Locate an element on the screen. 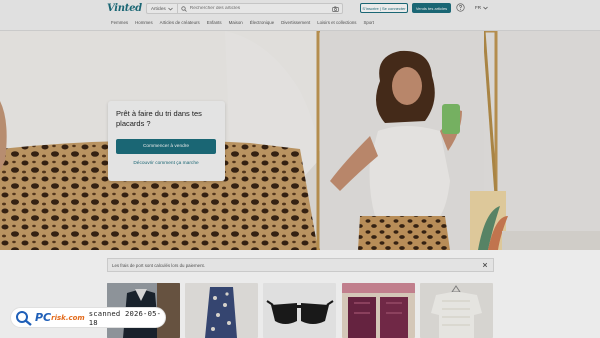 Image resolution: width=600 pixels, height=338 pixels. category-select-label: Articles is located at coordinates (158, 8).